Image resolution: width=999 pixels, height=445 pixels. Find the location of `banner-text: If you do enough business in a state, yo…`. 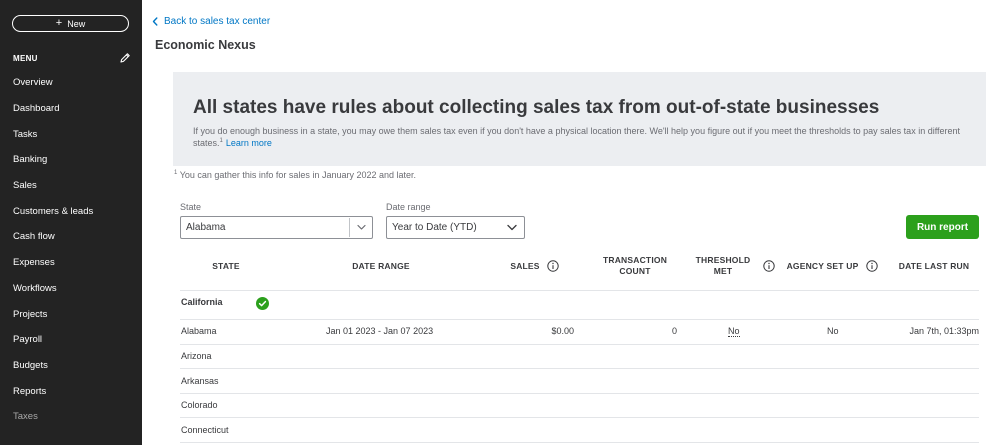

banner-text: If you do enough business in a state, yo… is located at coordinates (578, 137).